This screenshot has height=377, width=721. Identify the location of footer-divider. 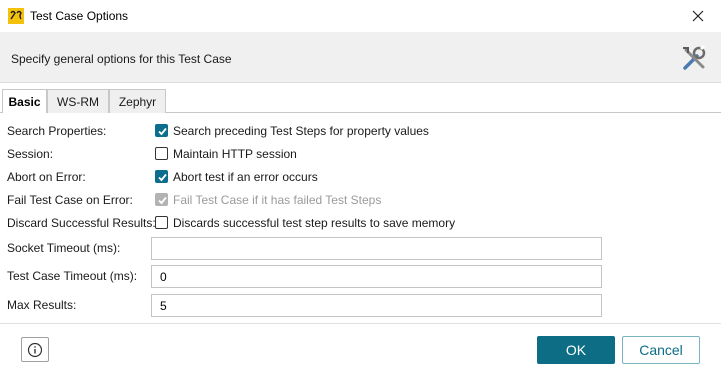
(360, 323).